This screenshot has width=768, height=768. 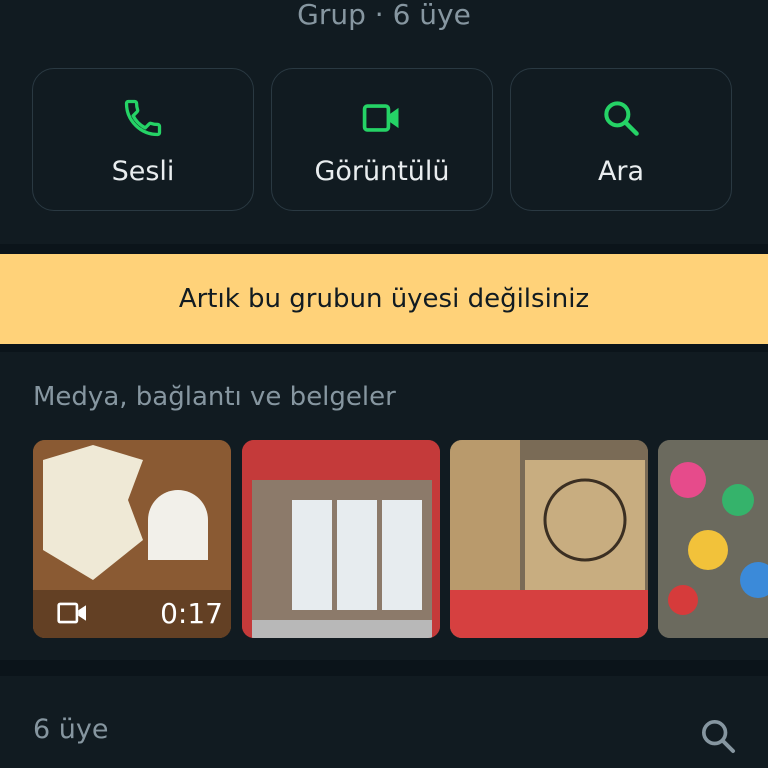 What do you see at coordinates (143, 118) in the screenshot?
I see `phone-icon` at bounding box center [143, 118].